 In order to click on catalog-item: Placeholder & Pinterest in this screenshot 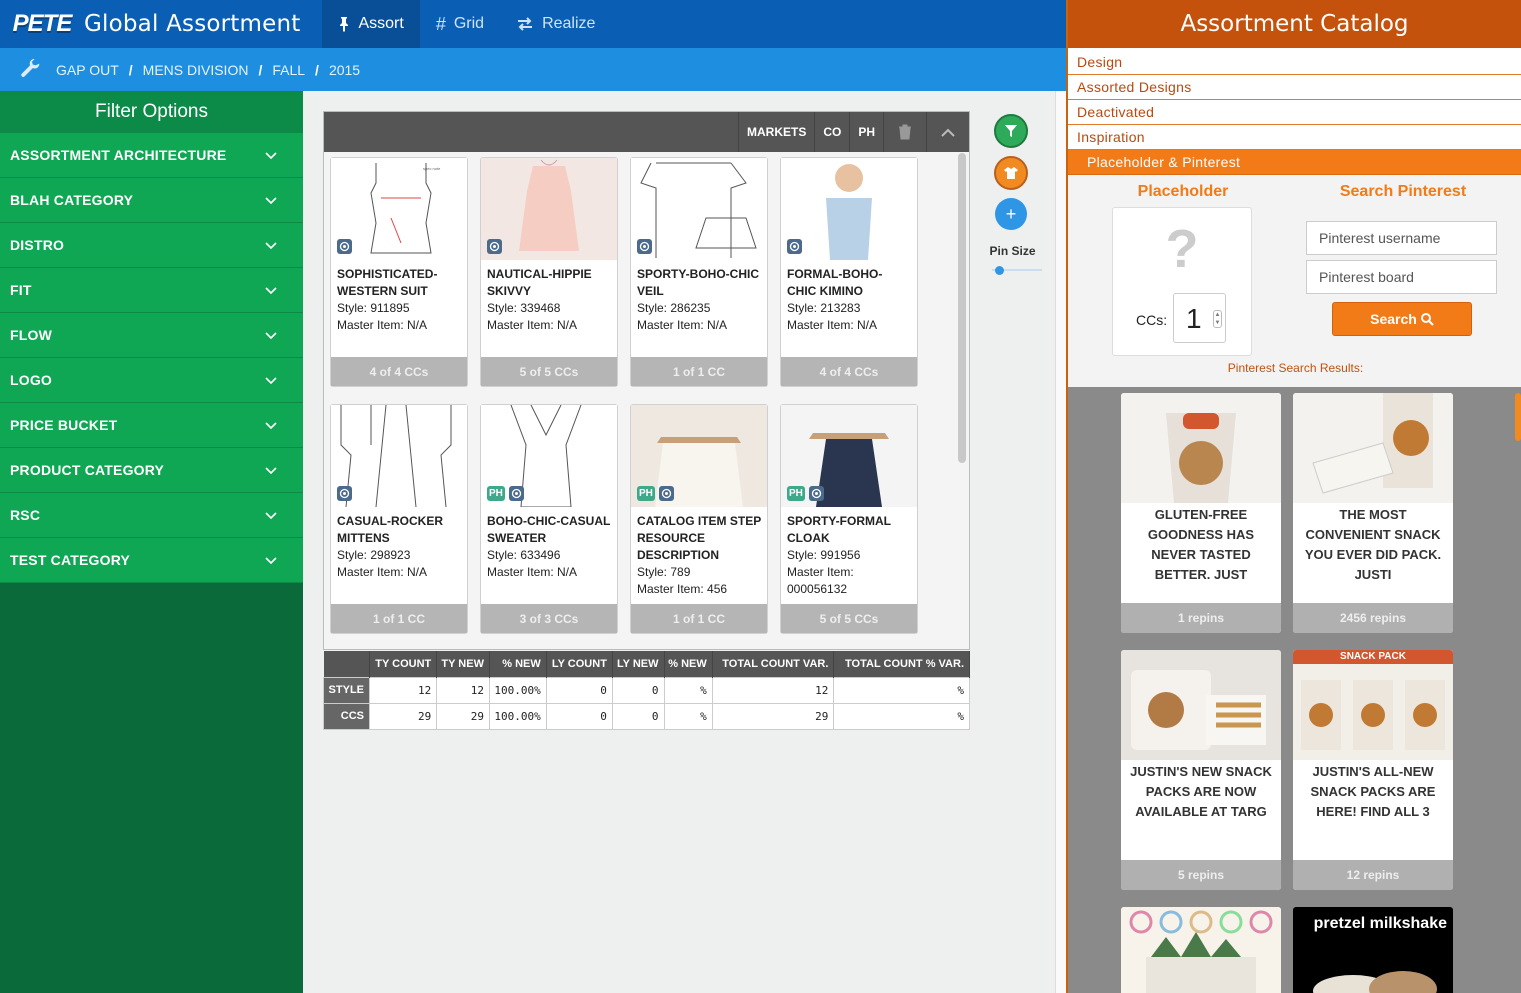, I will do `click(1294, 162)`.